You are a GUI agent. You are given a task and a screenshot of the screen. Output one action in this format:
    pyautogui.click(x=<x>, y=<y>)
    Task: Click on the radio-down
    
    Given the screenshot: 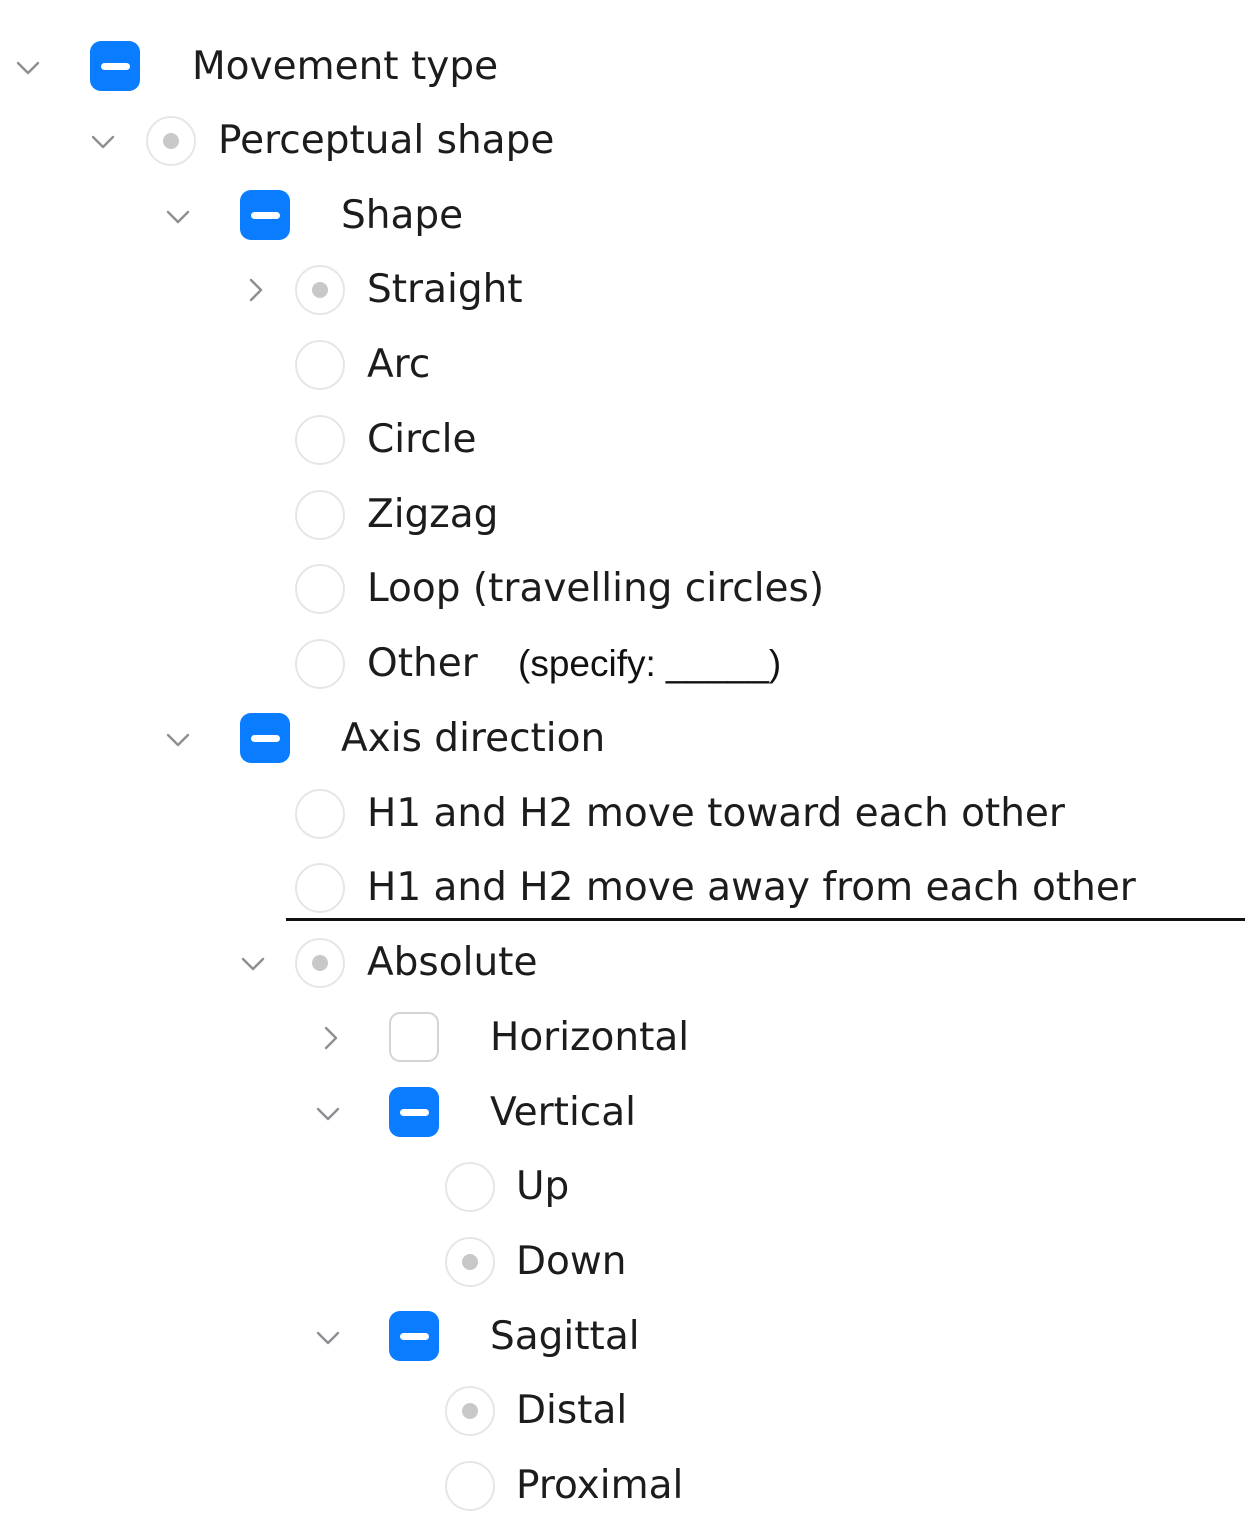 What is the action you would take?
    pyautogui.click(x=470, y=1262)
    